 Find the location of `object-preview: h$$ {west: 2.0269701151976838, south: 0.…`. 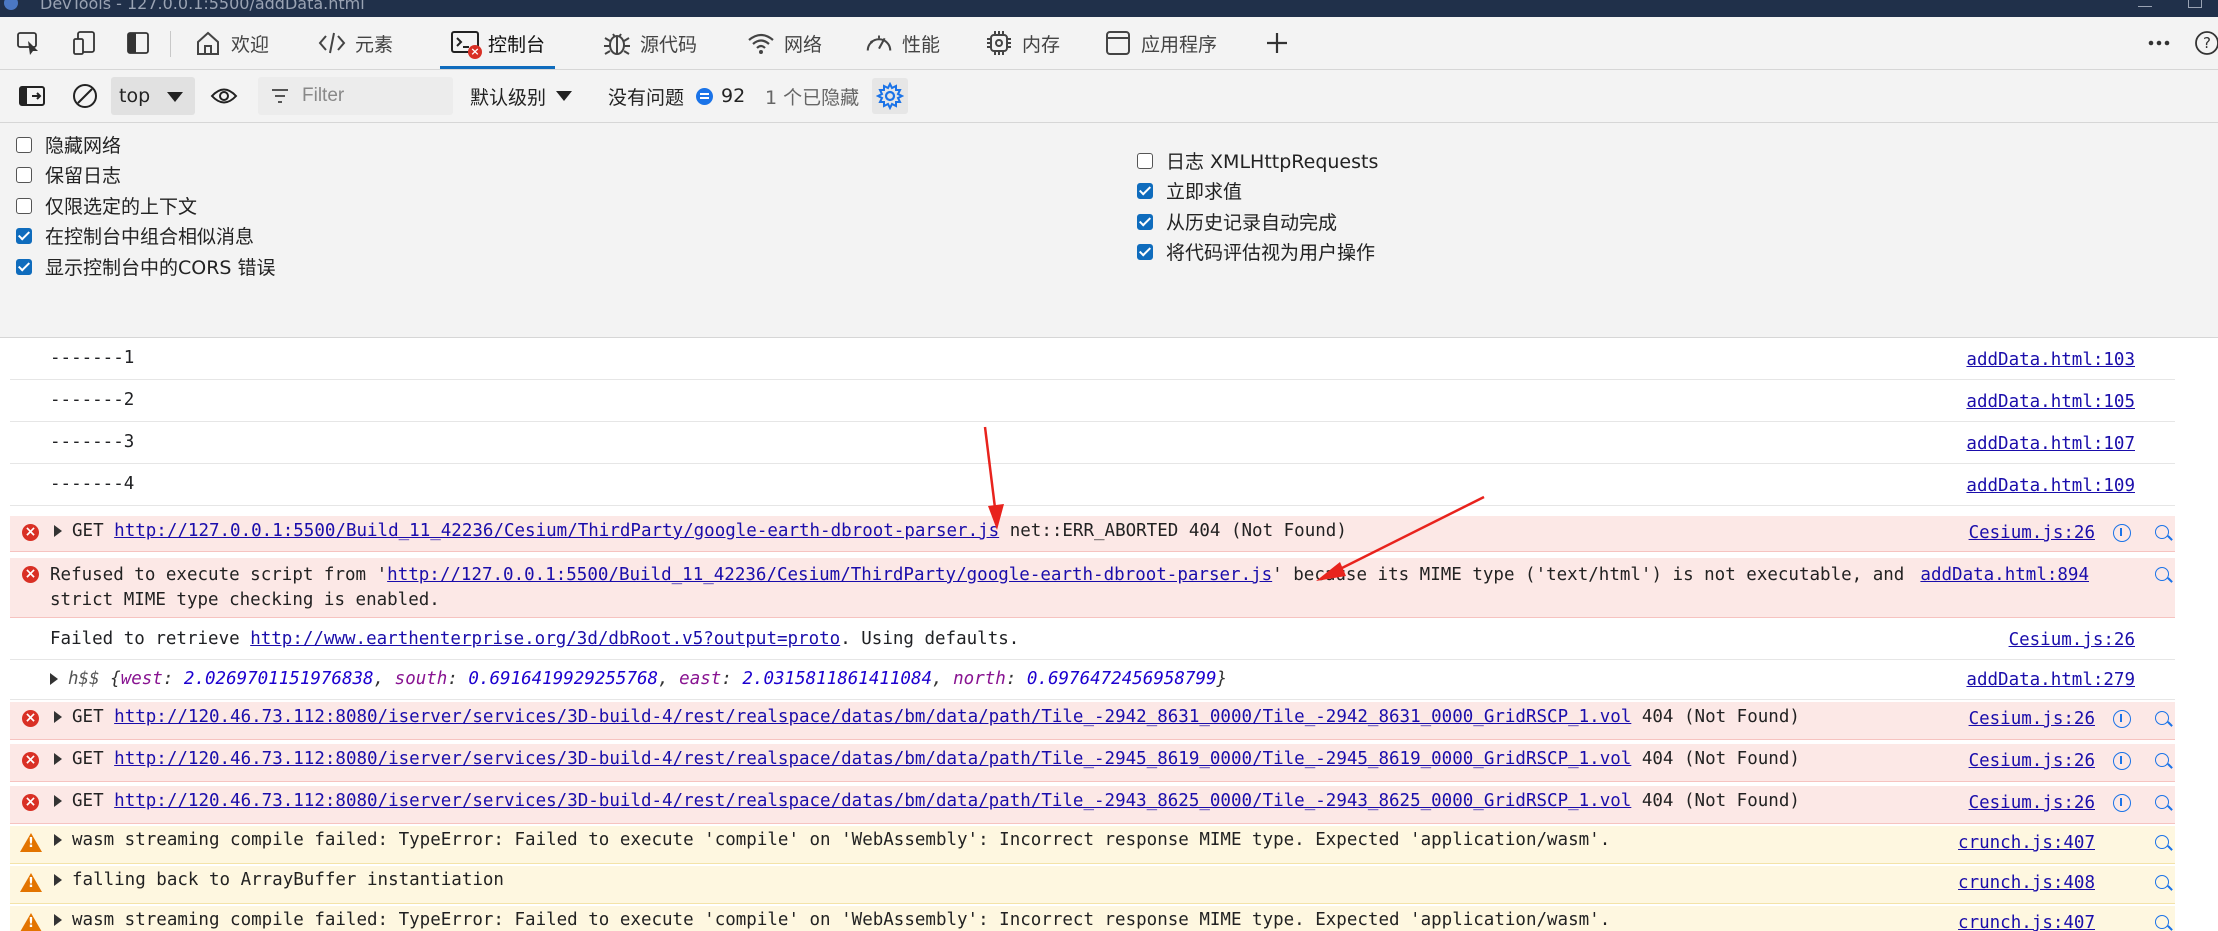

object-preview: h$$ {west: 2.0269701151976838, south: 0.… is located at coordinates (638, 679).